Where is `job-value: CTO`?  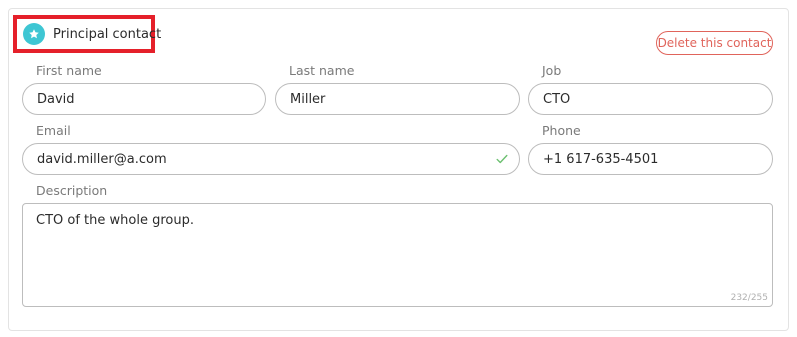
job-value: CTO is located at coordinates (557, 99).